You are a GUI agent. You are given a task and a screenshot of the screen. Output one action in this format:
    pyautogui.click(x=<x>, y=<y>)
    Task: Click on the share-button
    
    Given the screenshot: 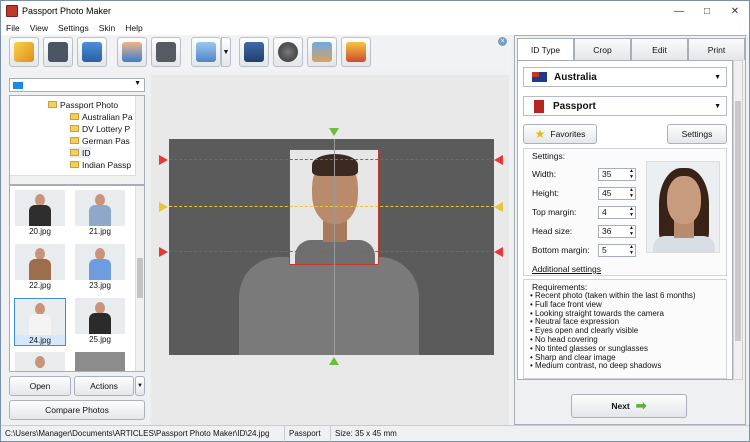 What is the action you would take?
    pyautogui.click(x=322, y=52)
    